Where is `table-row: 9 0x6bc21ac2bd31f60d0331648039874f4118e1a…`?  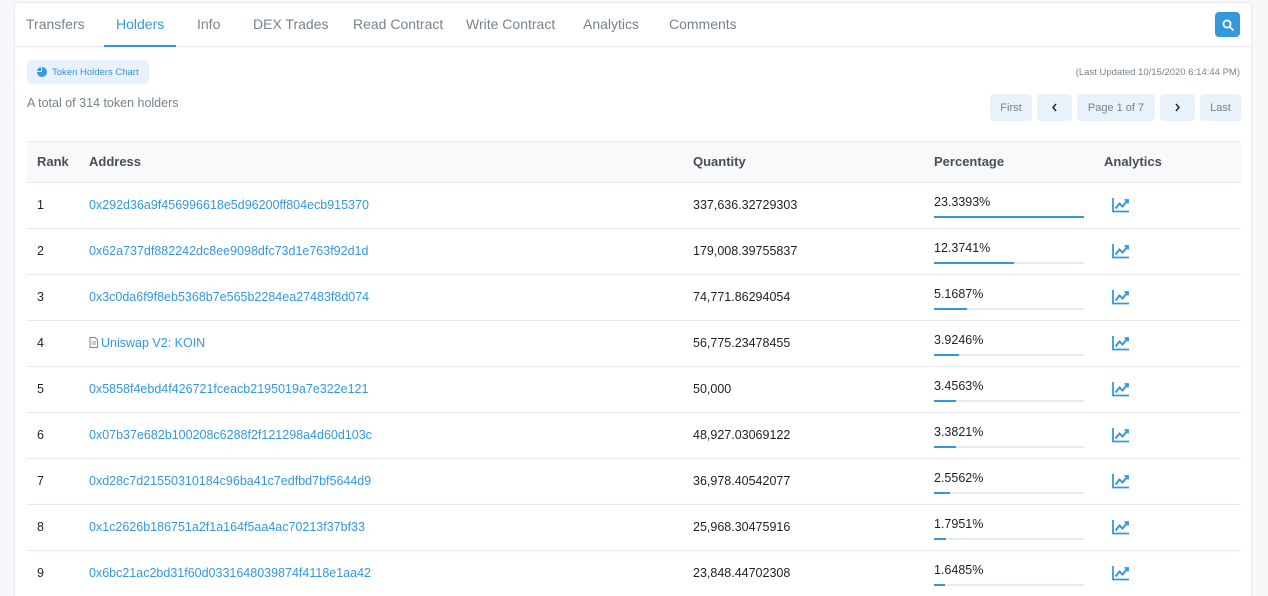 table-row: 9 0x6bc21ac2bd31f60d0331648039874f4118e1a… is located at coordinates (634, 573).